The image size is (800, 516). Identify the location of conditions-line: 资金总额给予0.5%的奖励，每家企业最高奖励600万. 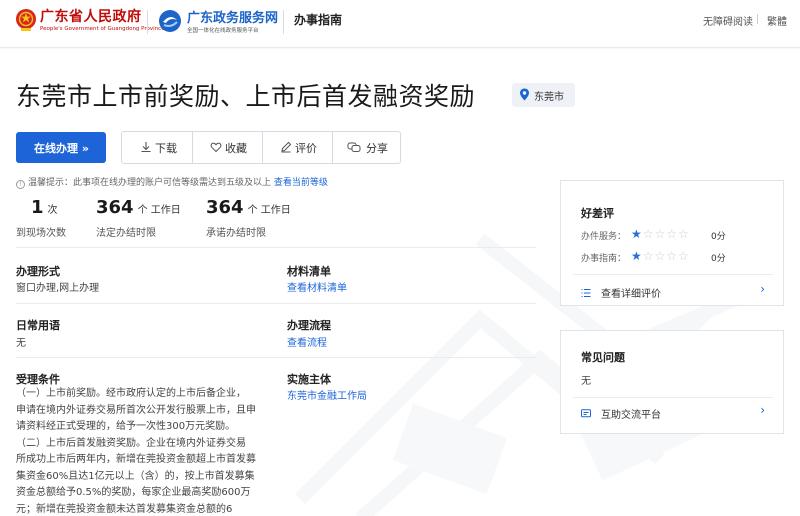
(133, 492).